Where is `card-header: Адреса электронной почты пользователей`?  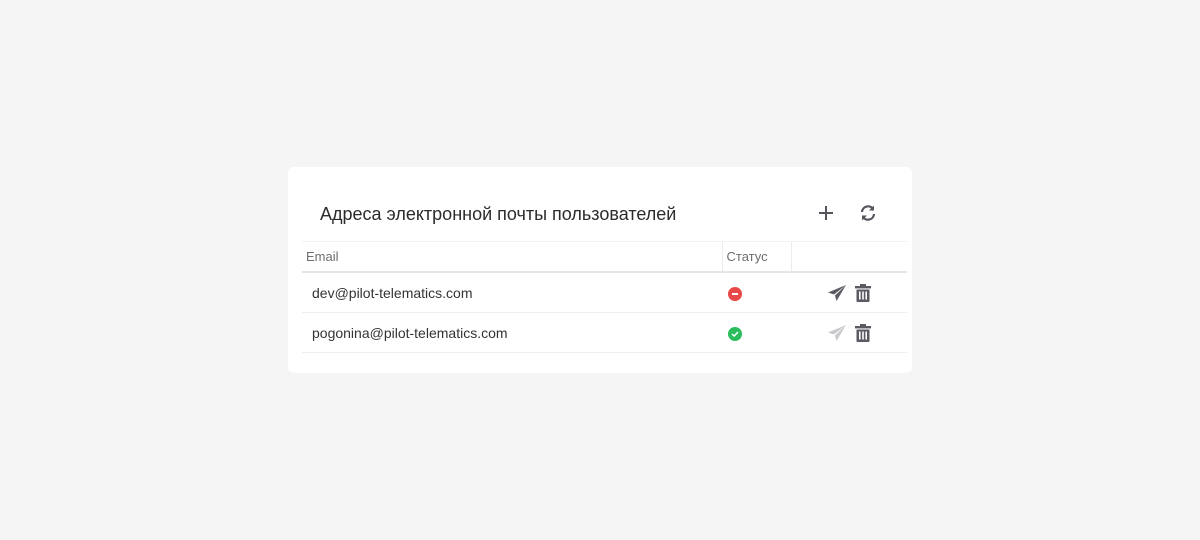
card-header: Адреса электронной почты пользователей is located at coordinates (600, 204).